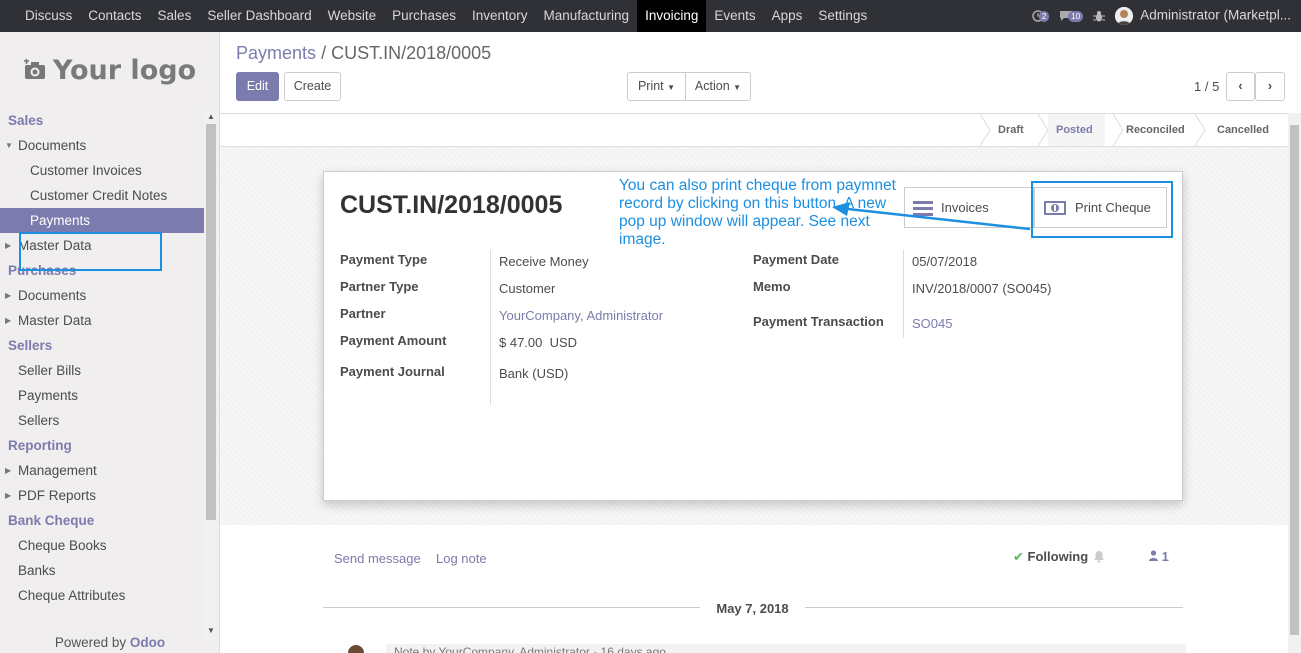 The height and width of the screenshot is (653, 1301). Describe the element at coordinates (102, 420) in the screenshot. I see `sidebar-item-sellers: Sellers` at that location.